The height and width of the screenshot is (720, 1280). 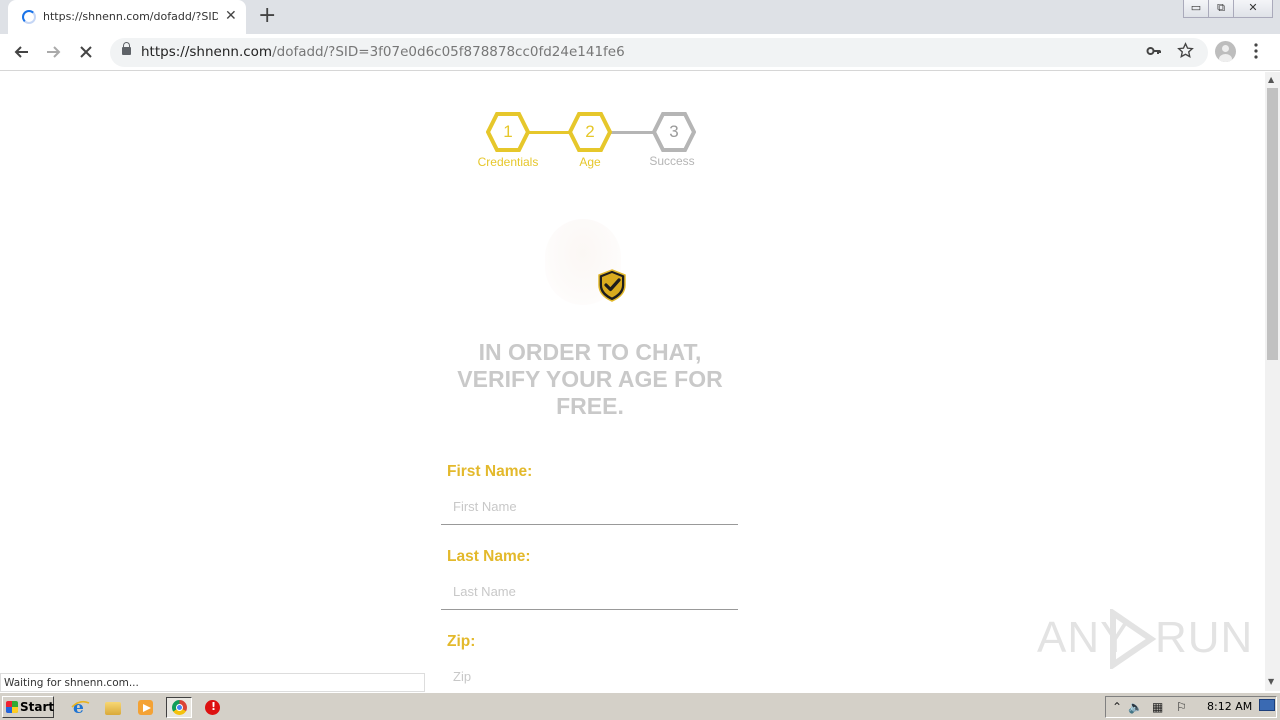 What do you see at coordinates (490, 471) in the screenshot?
I see `first-name-label: First Name:` at bounding box center [490, 471].